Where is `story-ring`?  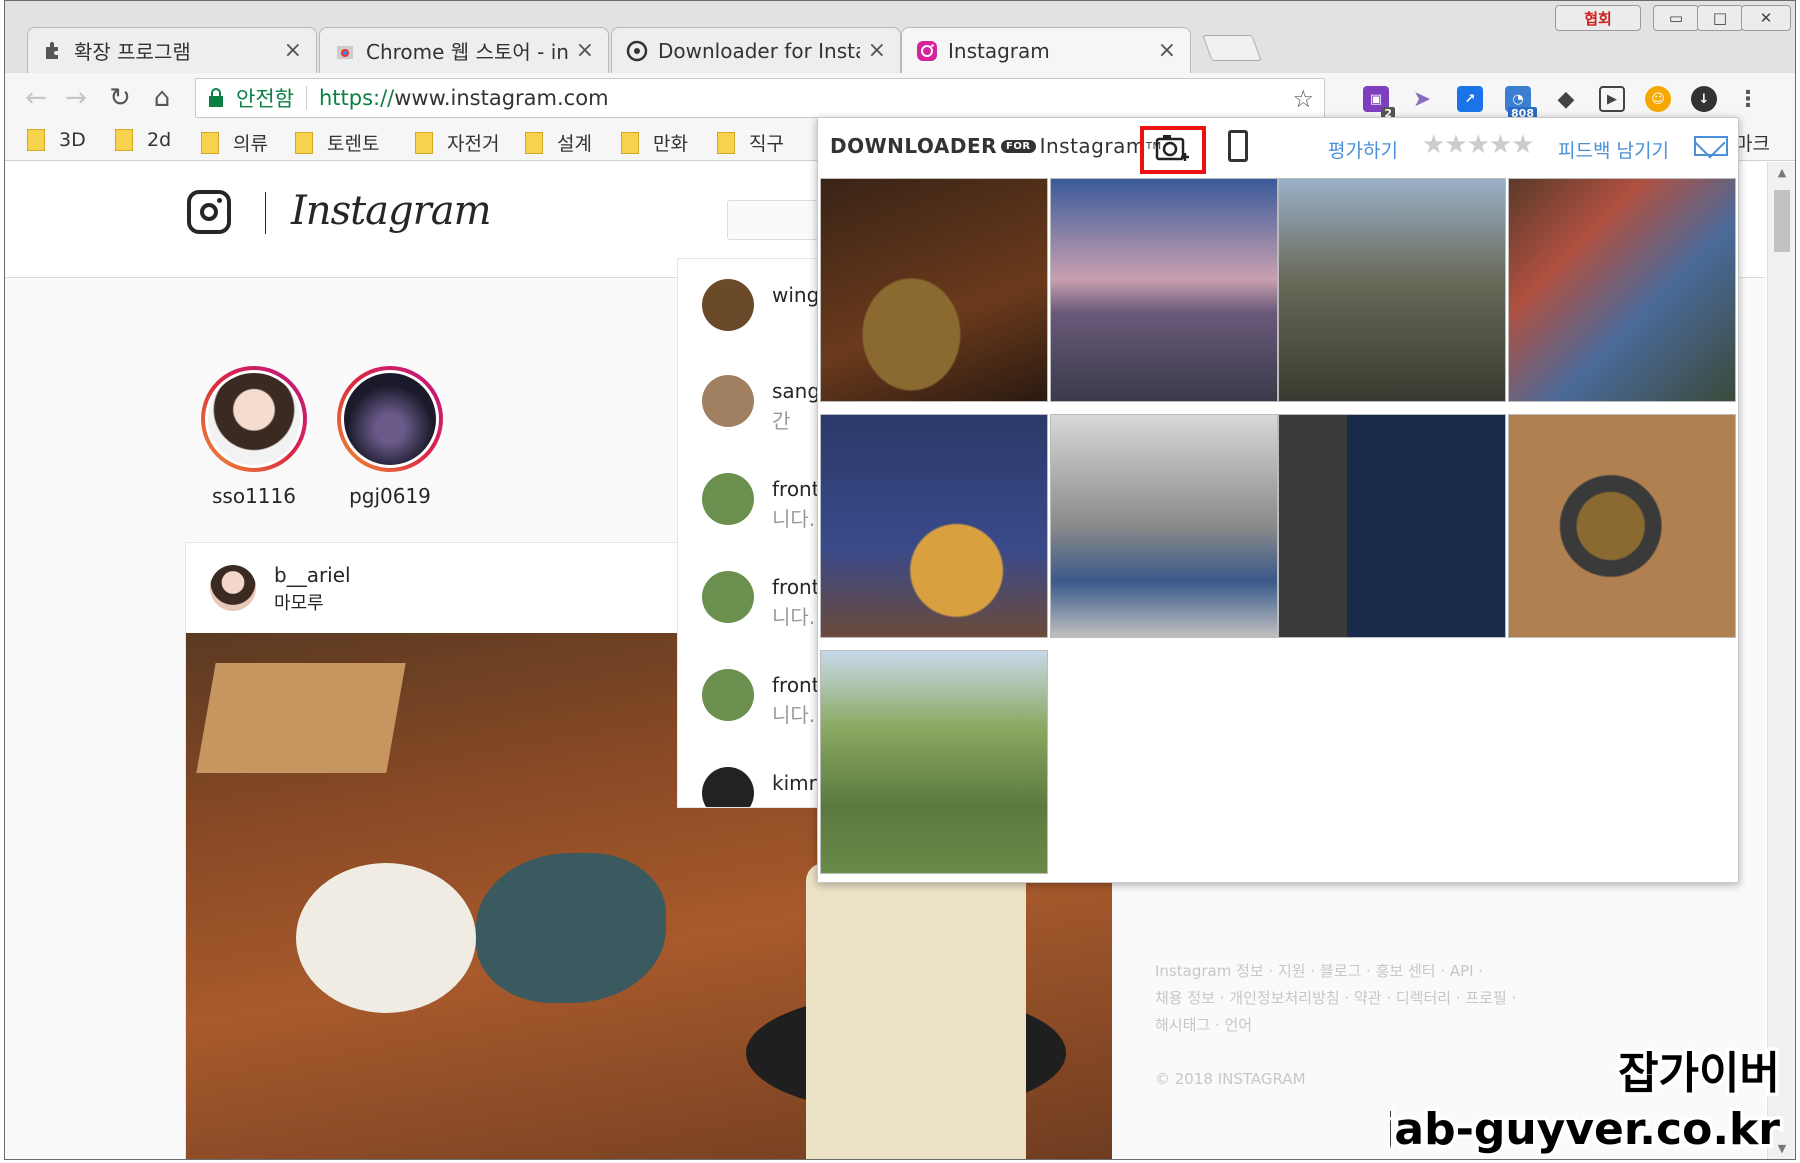 story-ring is located at coordinates (390, 419).